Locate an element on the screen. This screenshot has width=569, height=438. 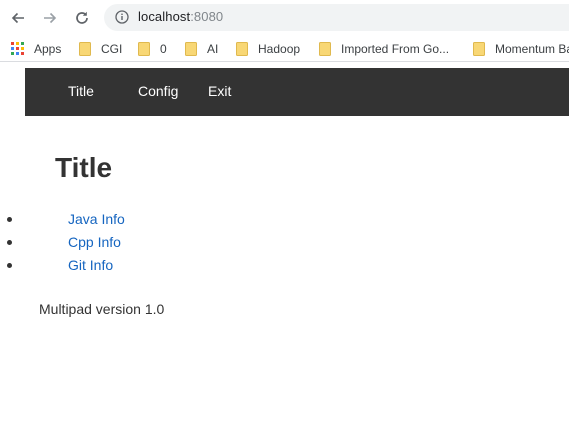
browser-toolbar: localhost:8080 is located at coordinates (284, 17).